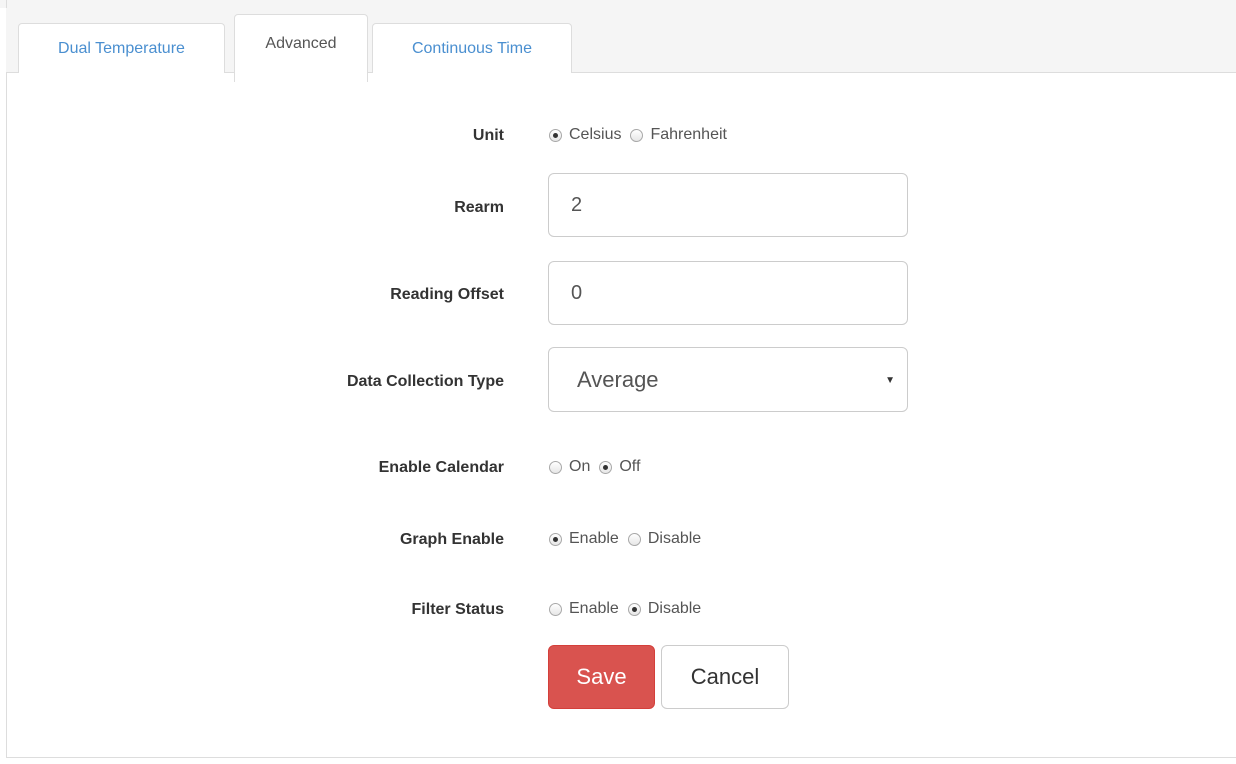 The width and height of the screenshot is (1236, 764). I want to click on graph-enable-option-label: Enable, so click(594, 538).